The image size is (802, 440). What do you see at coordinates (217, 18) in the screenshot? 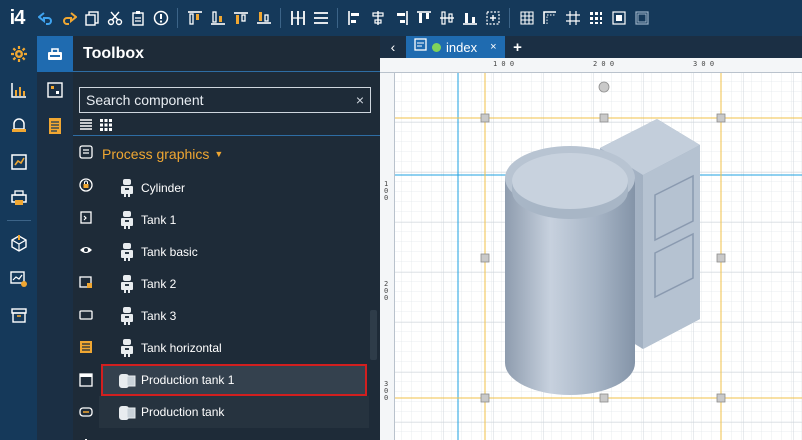
I see `align-bottom-icon` at bounding box center [217, 18].